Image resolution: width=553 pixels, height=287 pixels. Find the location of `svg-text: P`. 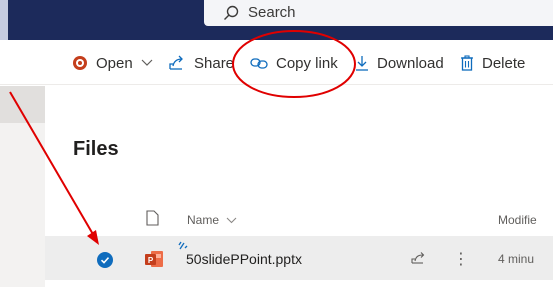

svg-text: P is located at coordinates (151, 260).